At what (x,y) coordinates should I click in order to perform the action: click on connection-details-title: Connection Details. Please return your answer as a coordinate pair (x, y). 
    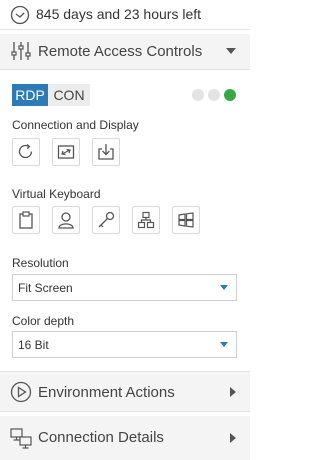
    Looking at the image, I should click on (101, 437).